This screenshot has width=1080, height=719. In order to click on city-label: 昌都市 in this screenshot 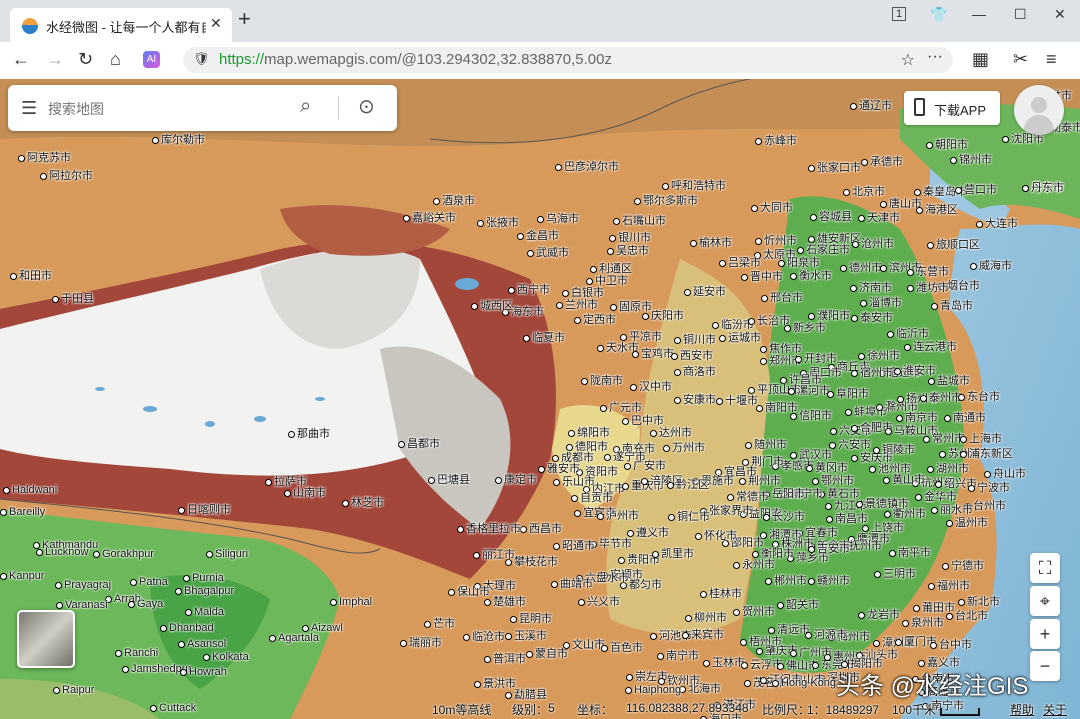, I will do `click(419, 443)`.